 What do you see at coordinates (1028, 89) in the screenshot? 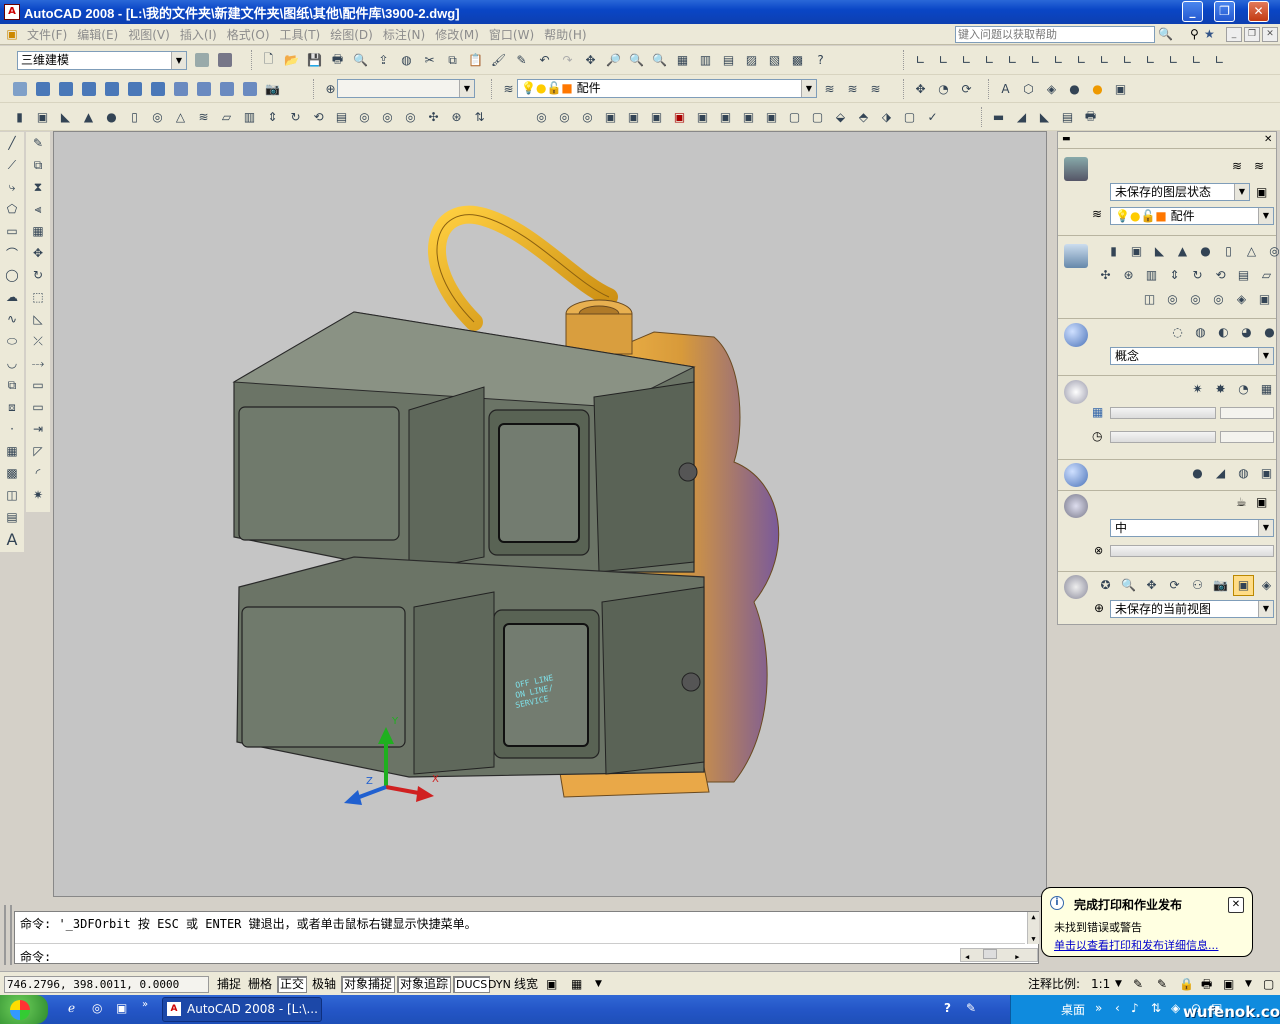
I see `box-icon: ⬡` at bounding box center [1028, 89].